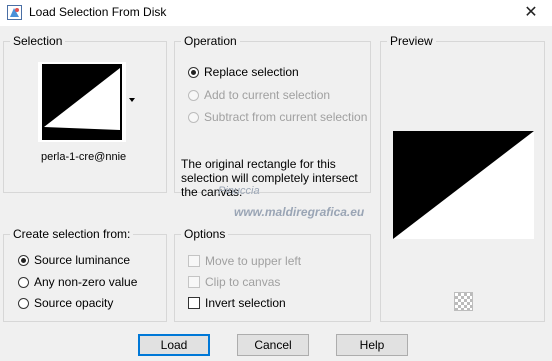  I want to click on selection-thumbnail-name: perla-1-cre@nnie, so click(84, 157).